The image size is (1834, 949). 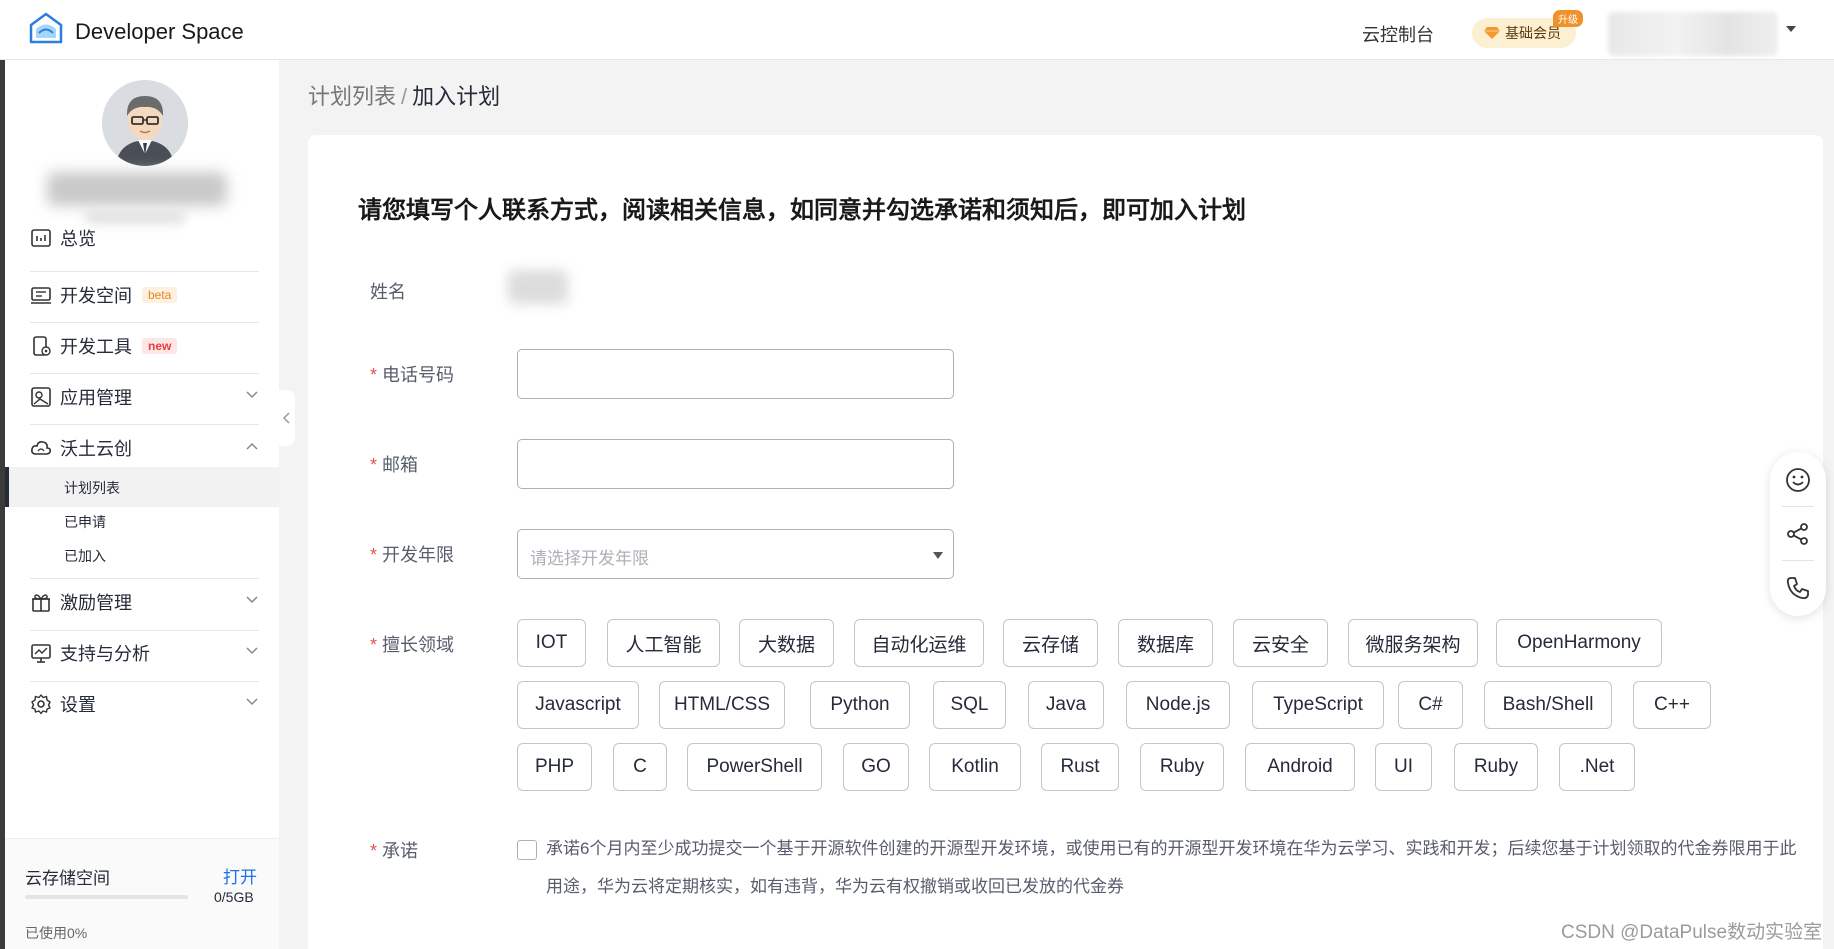 What do you see at coordinates (1050, 643) in the screenshot?
I see `domain-chip-cloud-storage: 云存储` at bounding box center [1050, 643].